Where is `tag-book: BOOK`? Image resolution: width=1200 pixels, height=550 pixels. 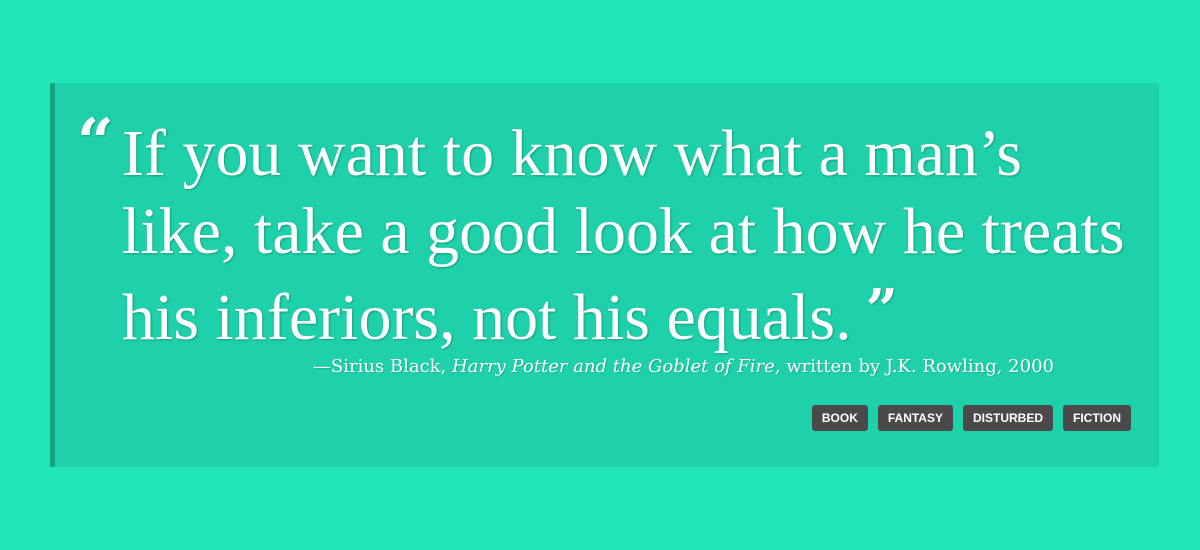
tag-book: BOOK is located at coordinates (839, 418).